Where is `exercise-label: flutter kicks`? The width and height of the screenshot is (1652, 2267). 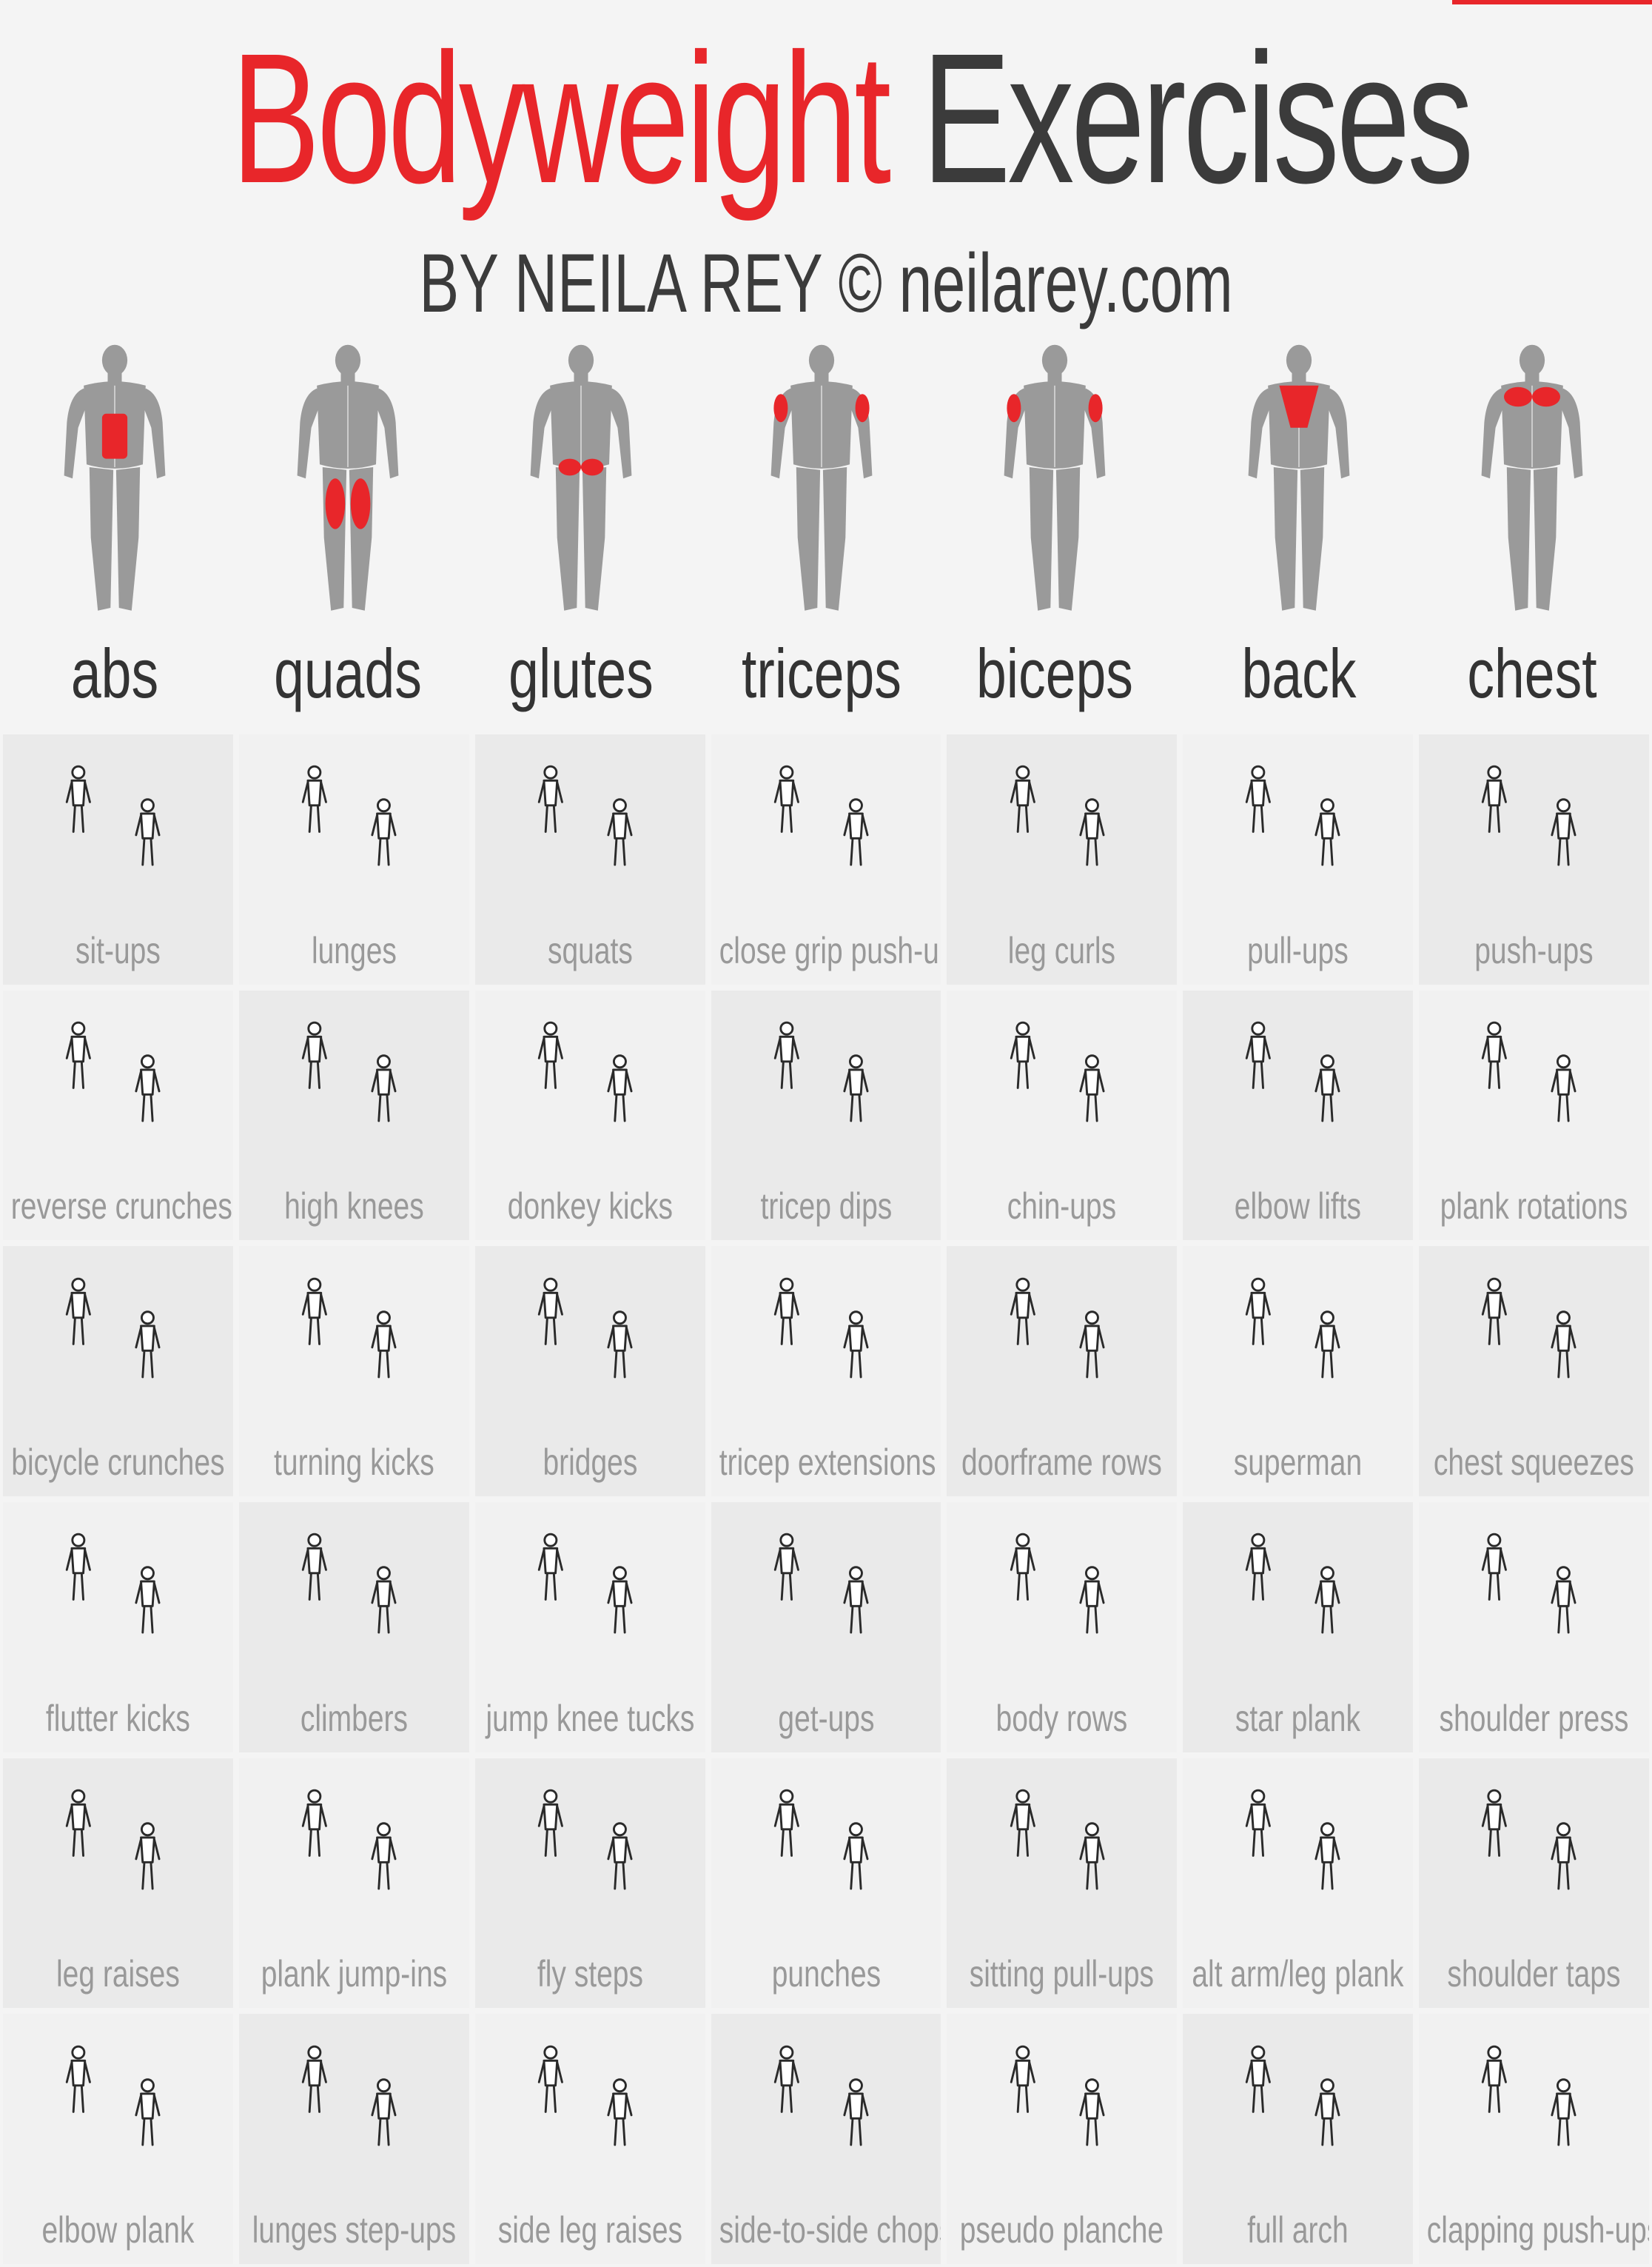
exercise-label: flutter kicks is located at coordinates (117, 1718).